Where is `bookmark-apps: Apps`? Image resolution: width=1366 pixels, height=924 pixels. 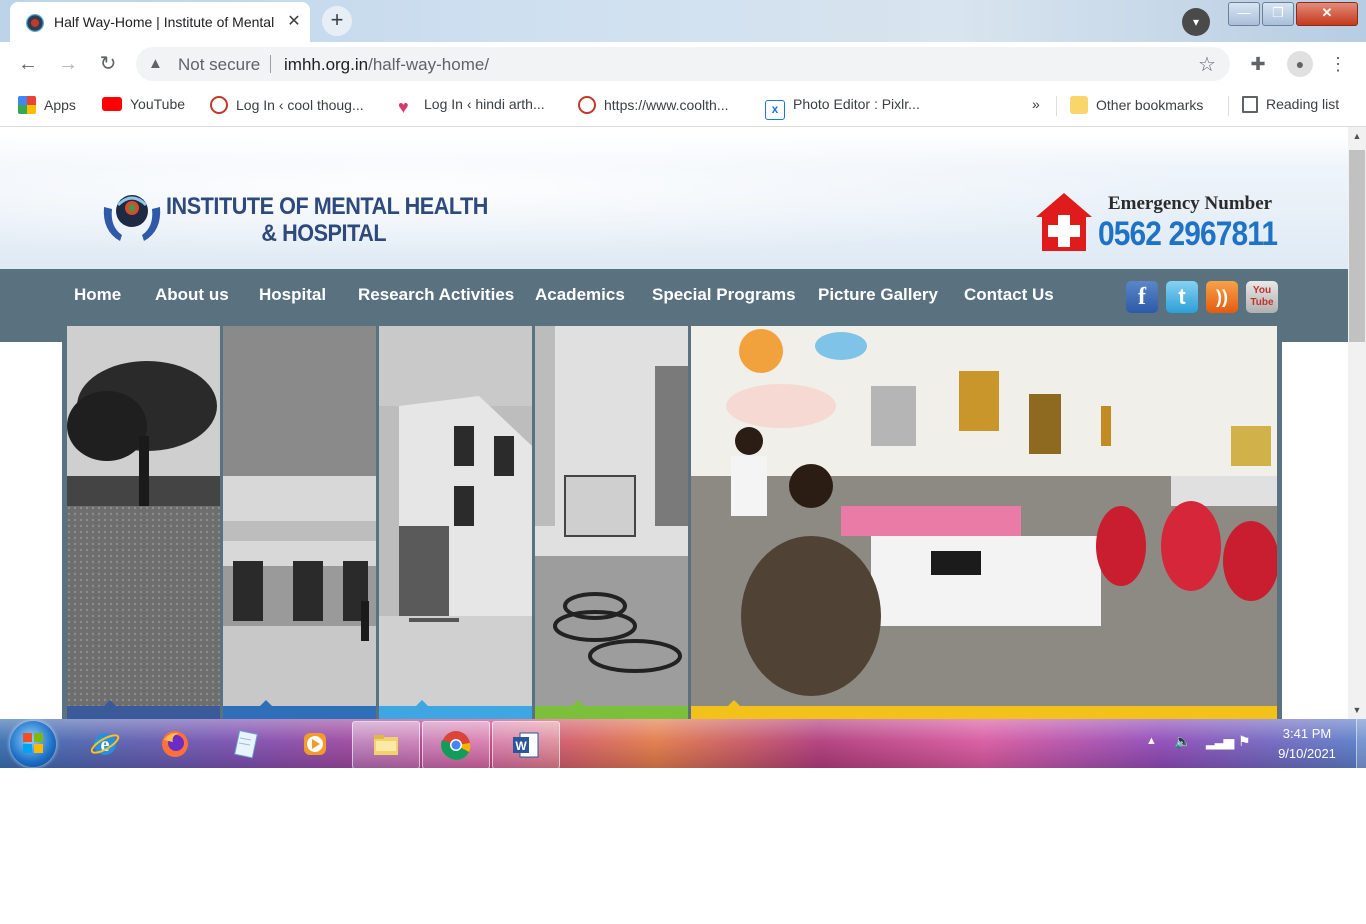
bookmark-apps: Apps is located at coordinates (47, 105).